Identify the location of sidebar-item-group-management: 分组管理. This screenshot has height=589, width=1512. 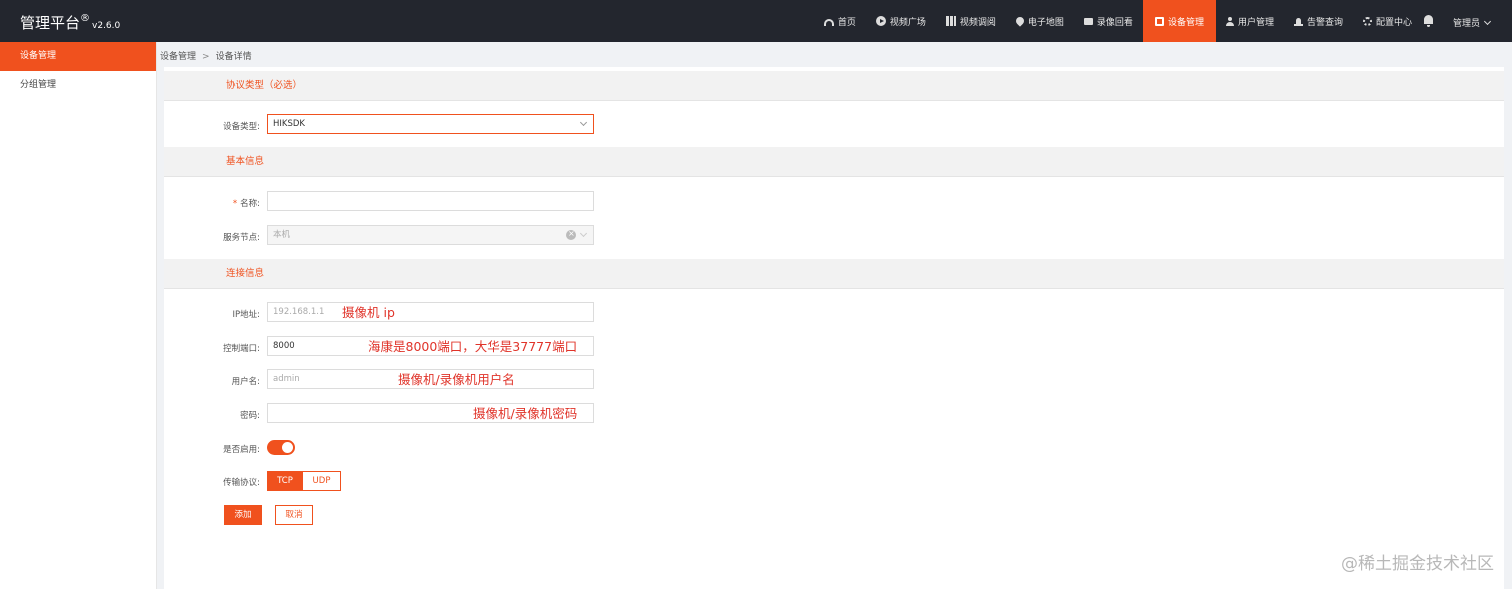
(78, 85).